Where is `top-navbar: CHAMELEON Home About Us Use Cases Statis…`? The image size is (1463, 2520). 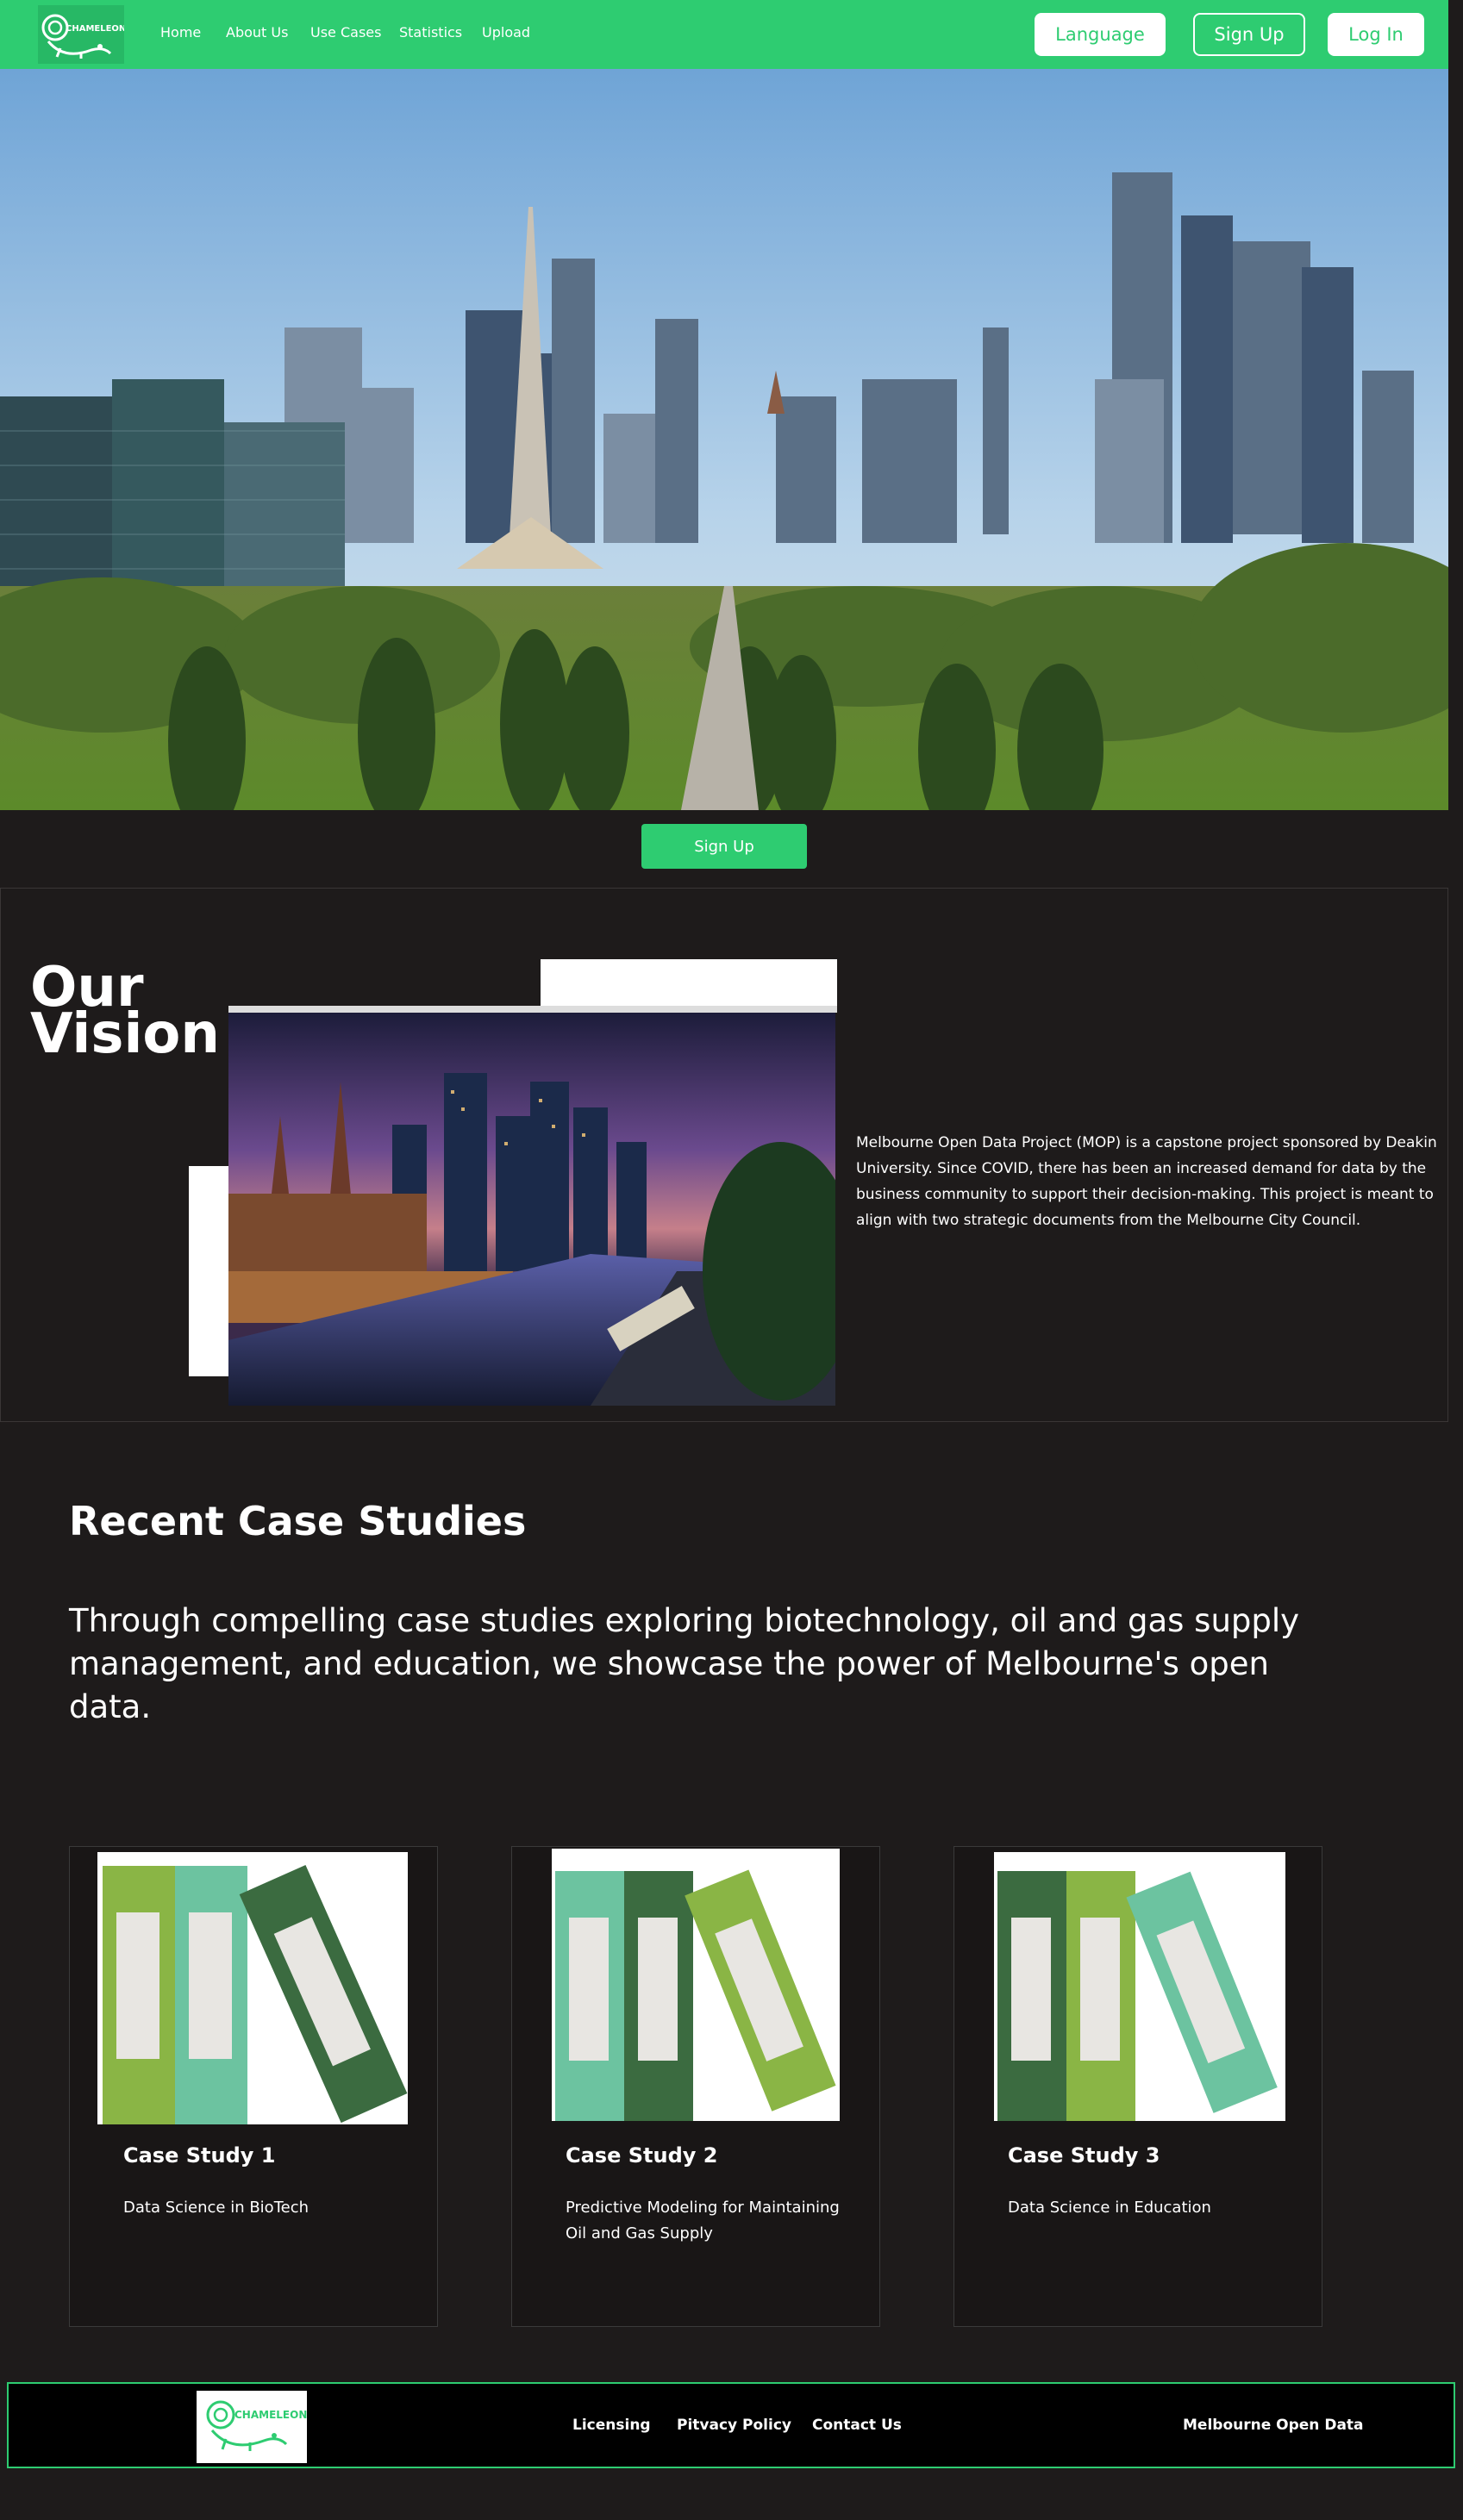
top-navbar: CHAMELEON Home About Us Use Cases Statis… is located at coordinates (724, 35).